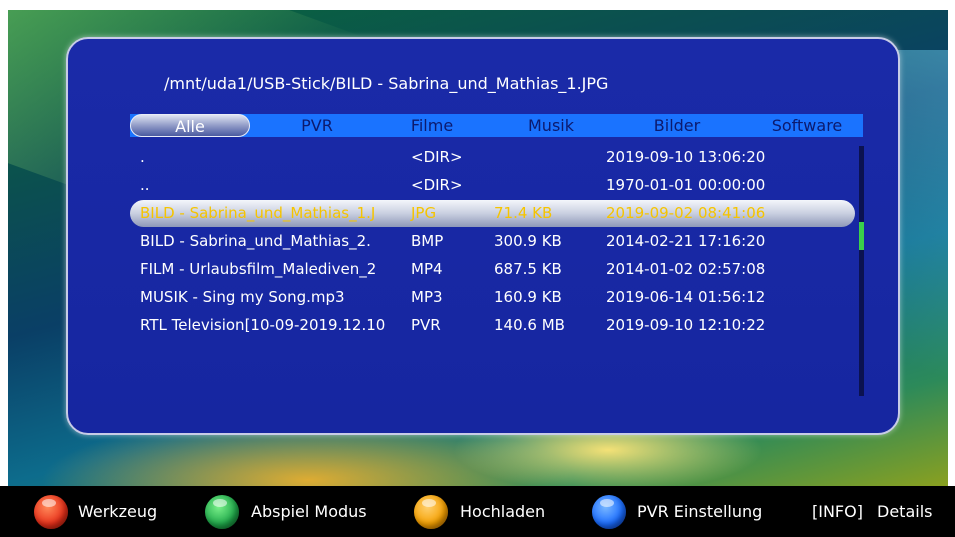 The height and width of the screenshot is (537, 955). I want to click on scrollbar-thumb, so click(861, 236).